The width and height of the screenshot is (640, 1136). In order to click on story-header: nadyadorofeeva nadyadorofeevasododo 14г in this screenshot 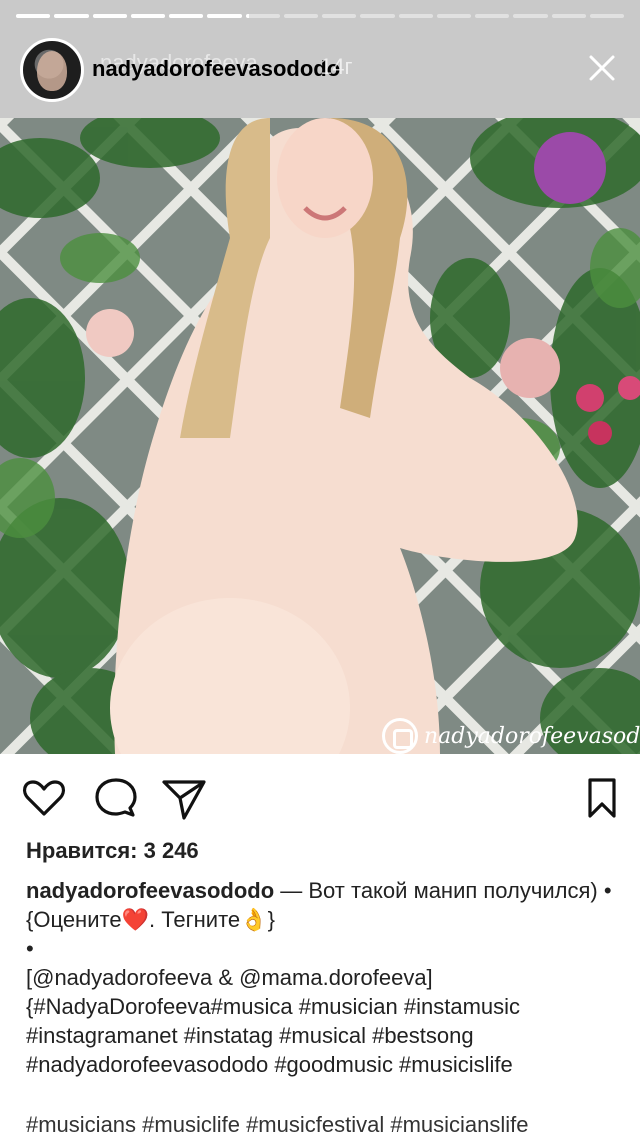, I will do `click(320, 70)`.